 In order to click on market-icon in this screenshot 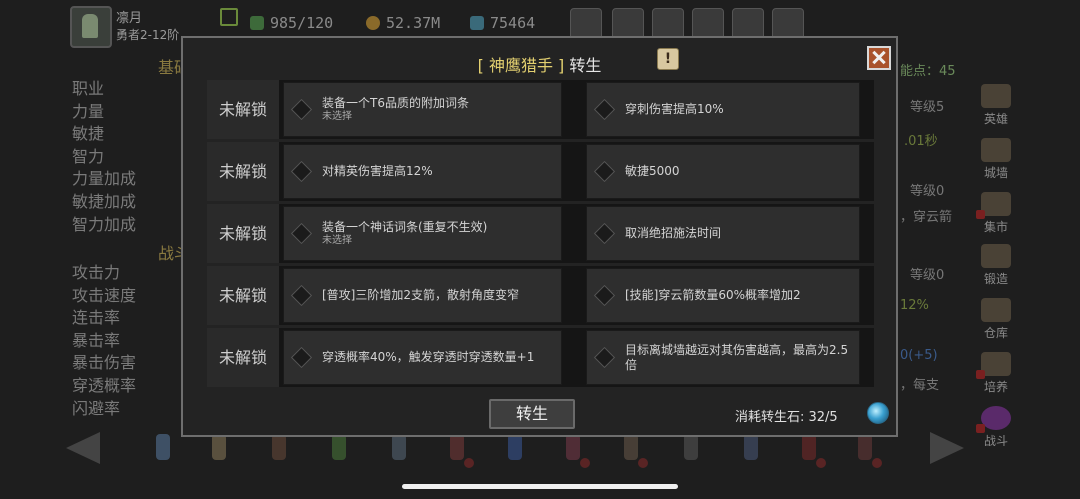, I will do `click(996, 204)`.